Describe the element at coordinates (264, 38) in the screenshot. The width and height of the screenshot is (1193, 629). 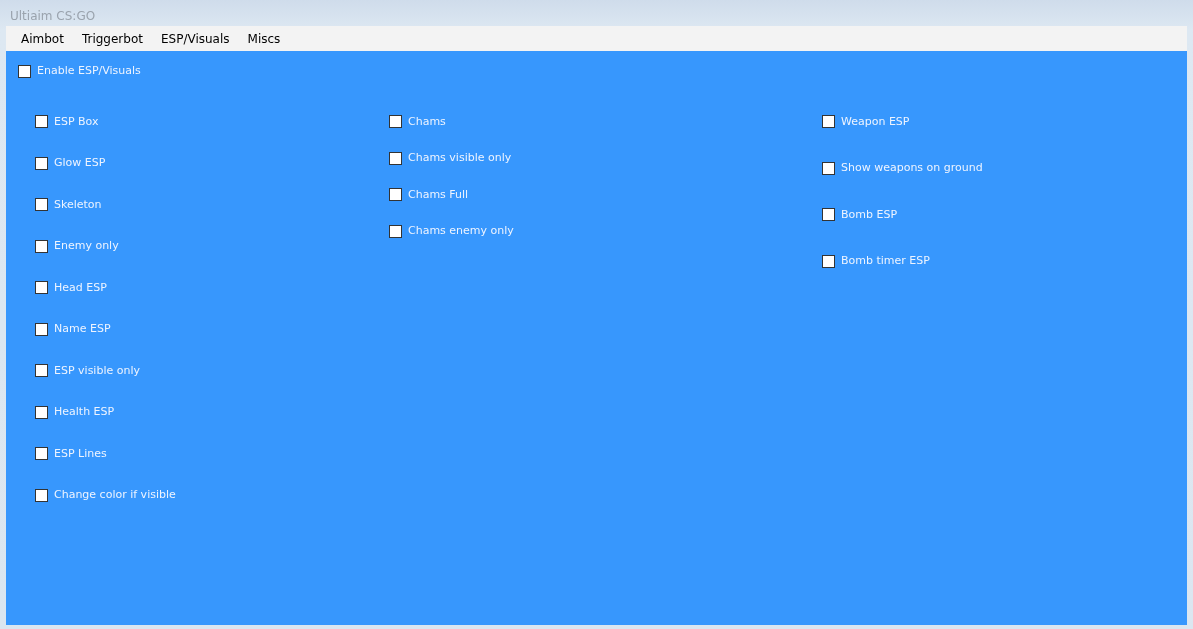
I see `menu-item: Miscs` at that location.